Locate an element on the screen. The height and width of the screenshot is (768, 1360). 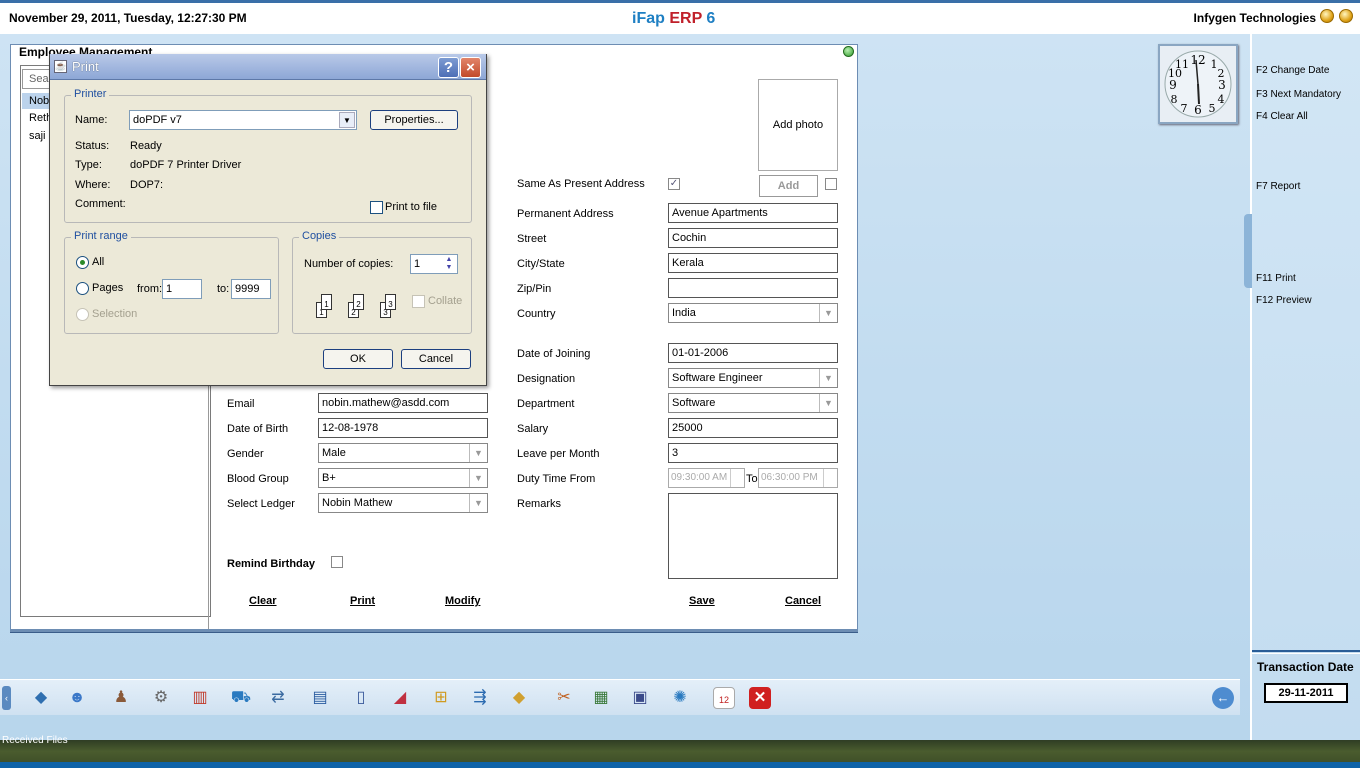
divider is located at coordinates (1306, 652).